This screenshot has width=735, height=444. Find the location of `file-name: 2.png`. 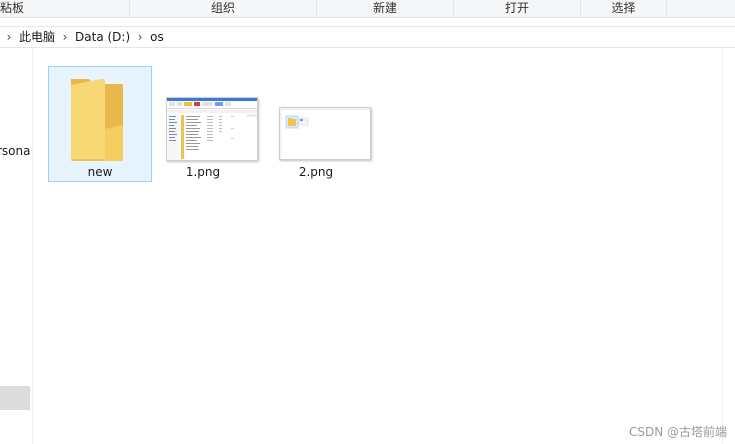

file-name: 2.png is located at coordinates (316, 172).